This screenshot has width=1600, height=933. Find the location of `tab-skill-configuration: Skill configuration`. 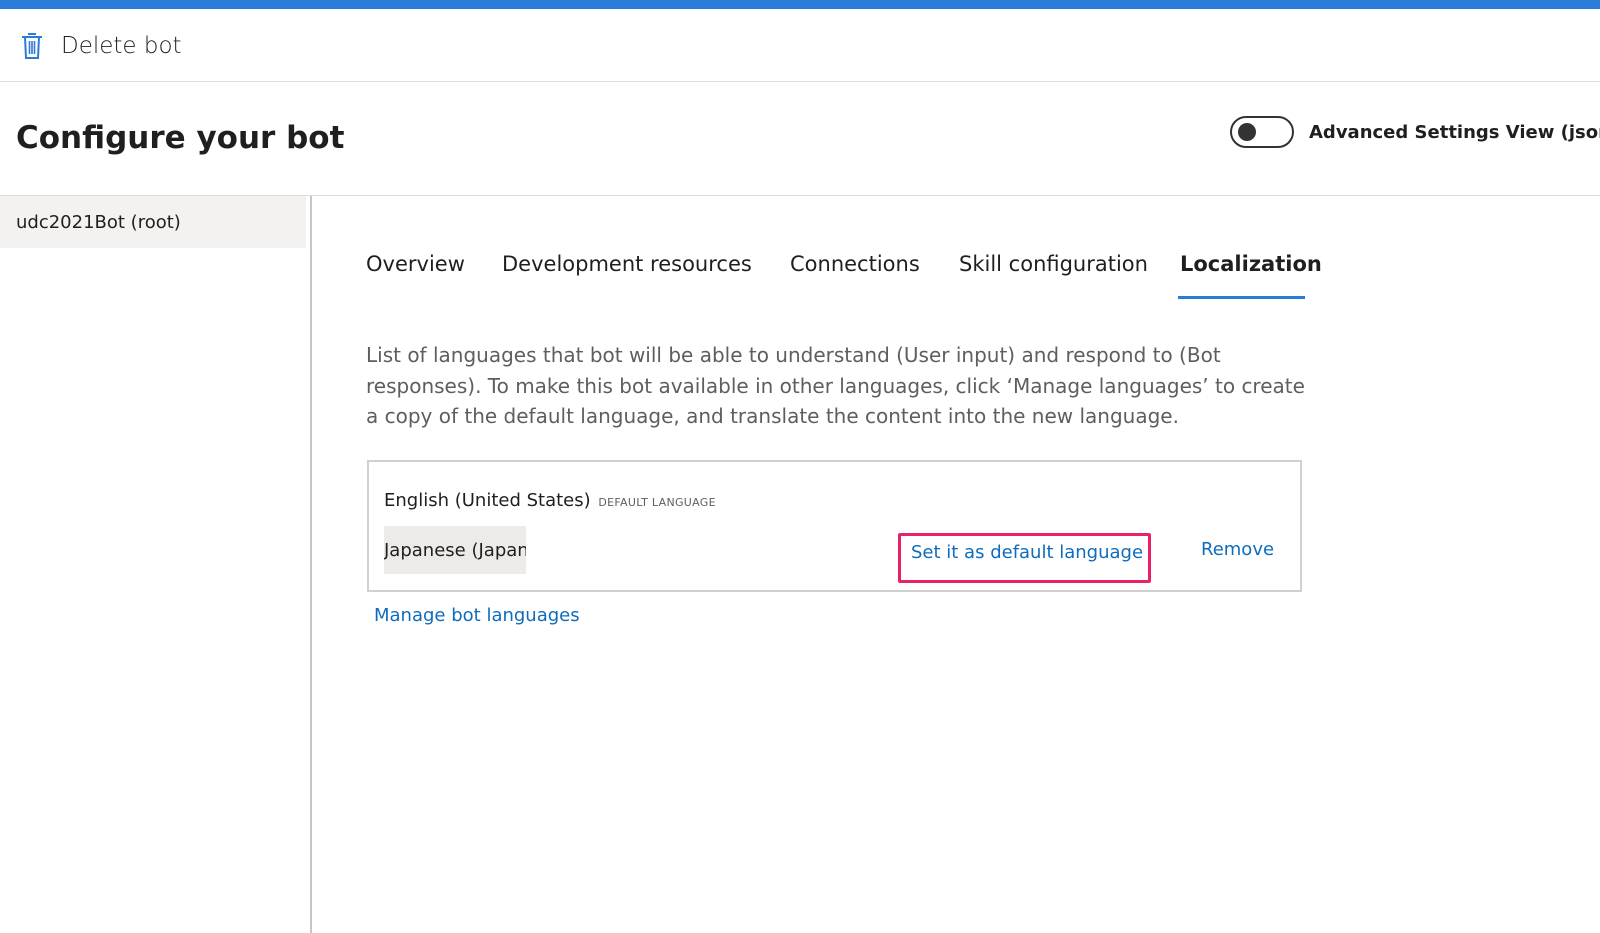

tab-skill-configuration: Skill configuration is located at coordinates (1053, 264).